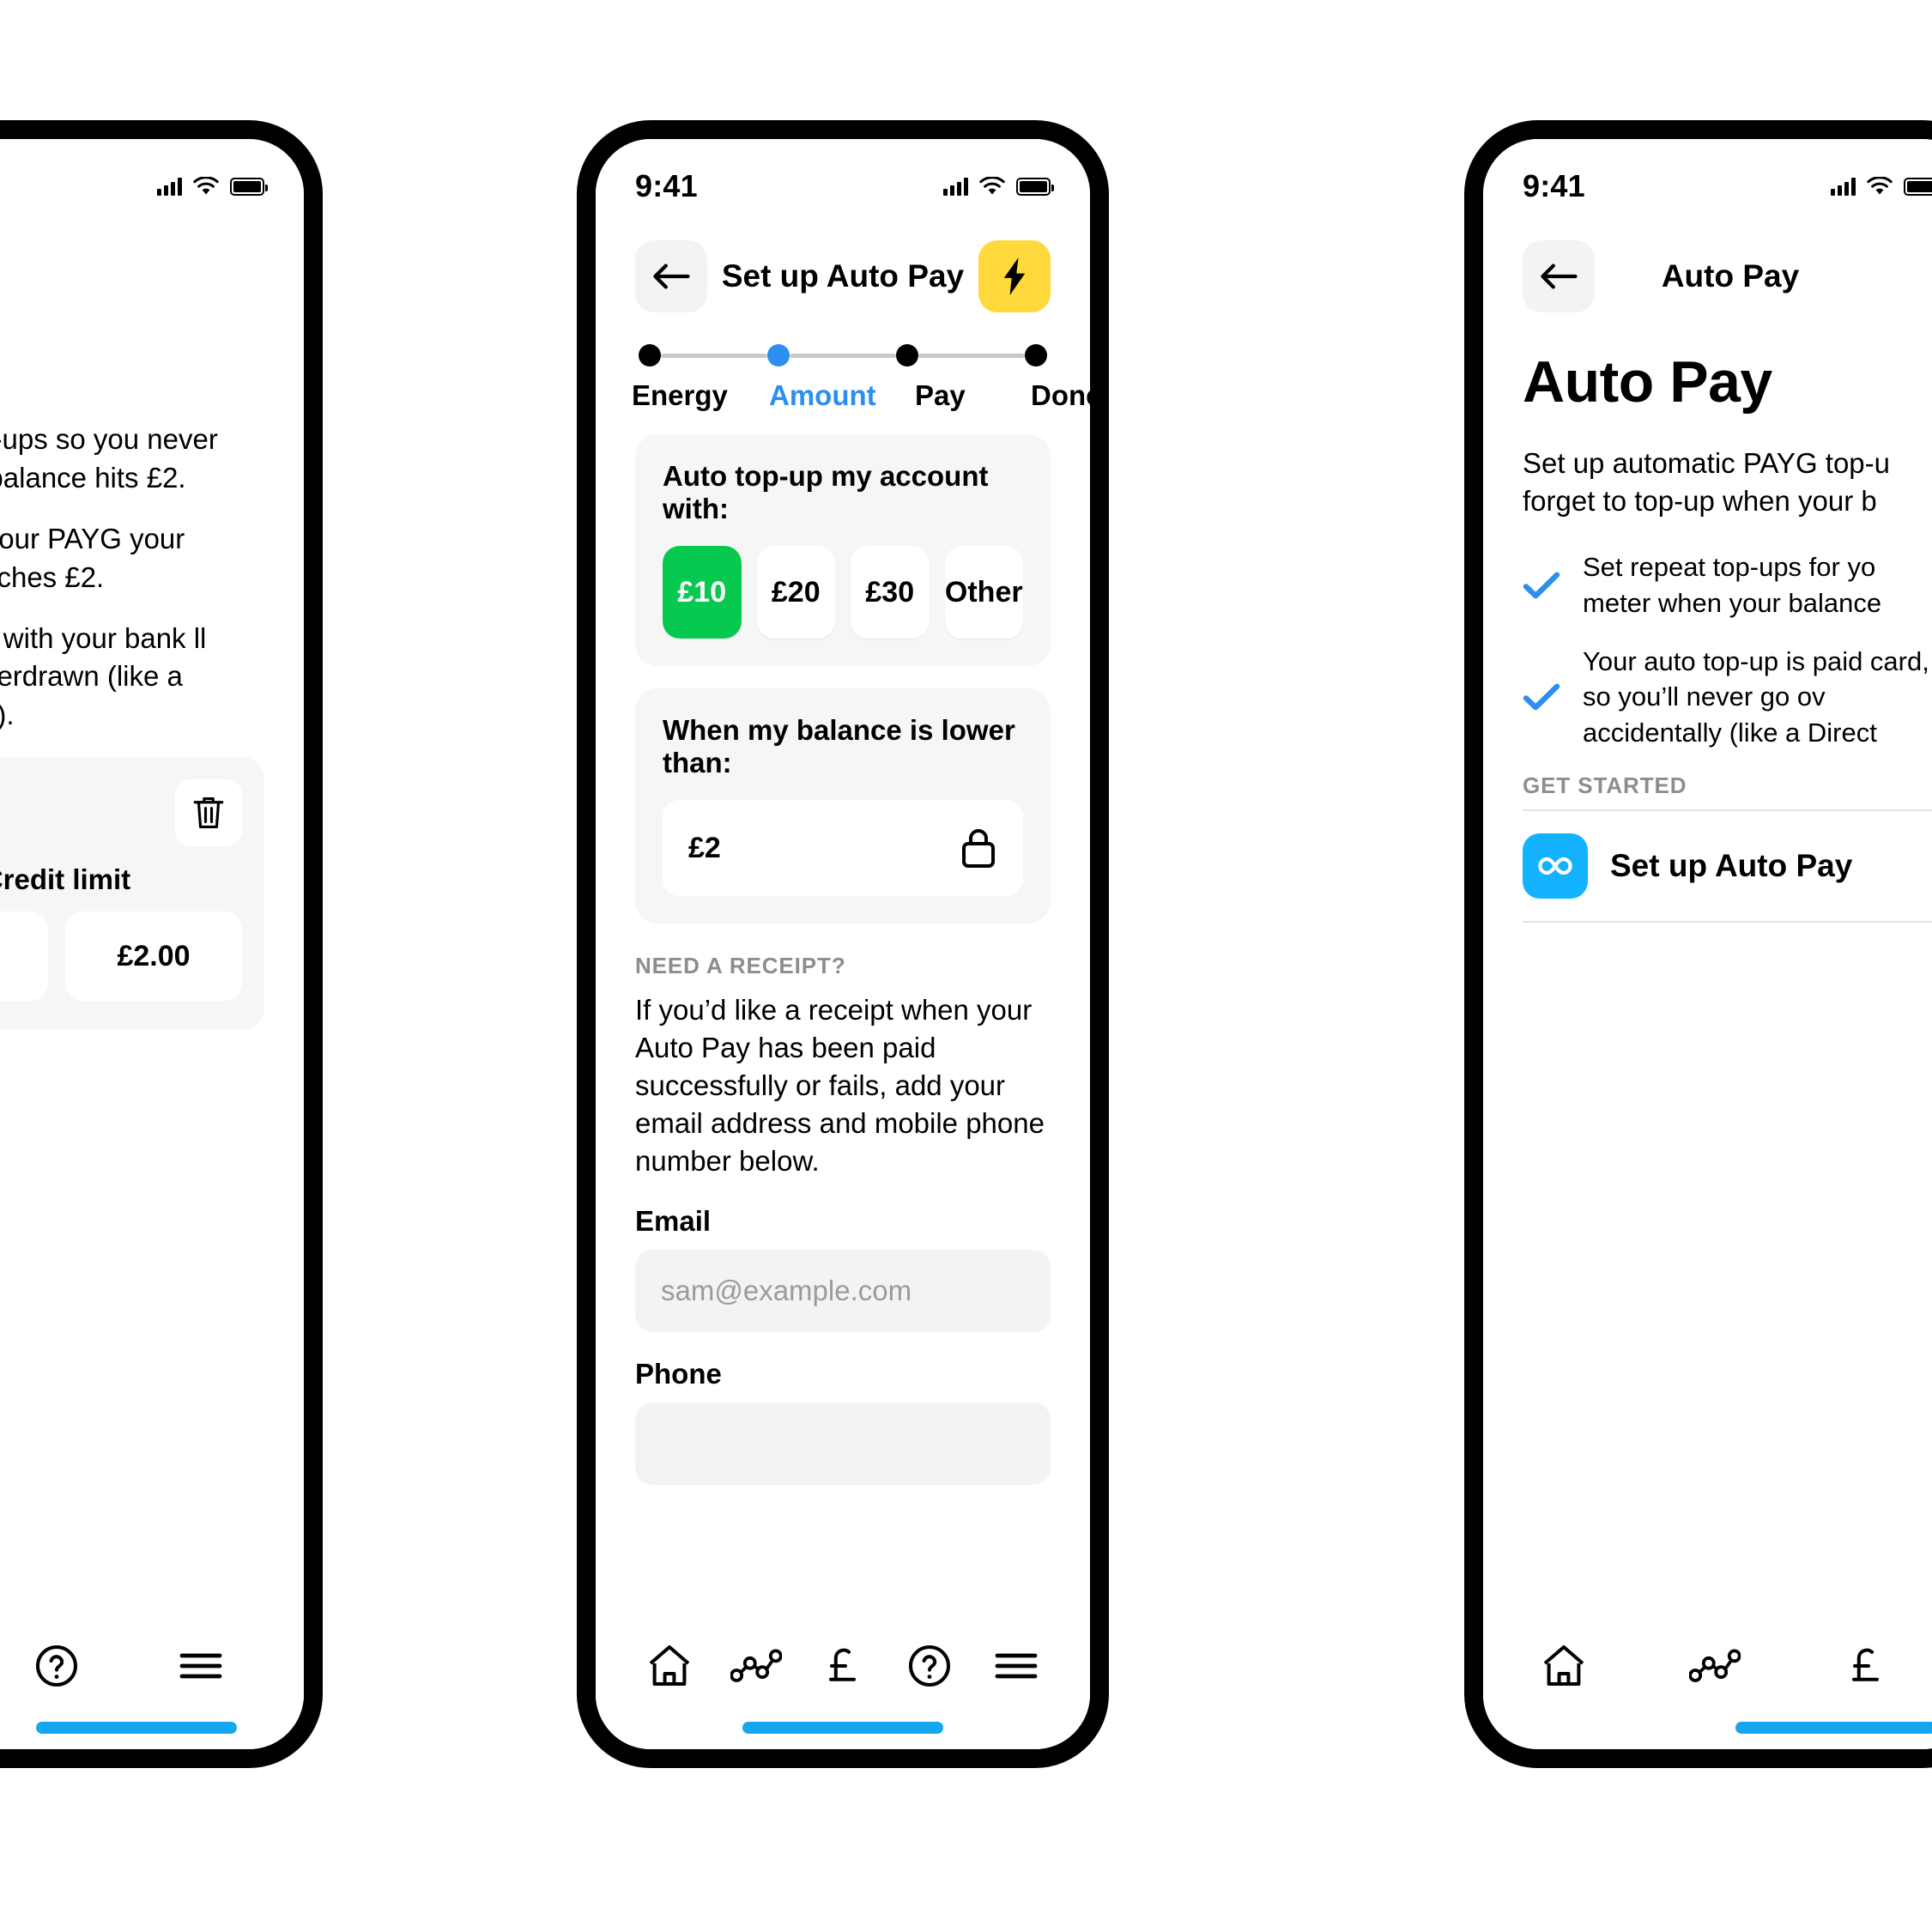 This screenshot has width=1932, height=1932. I want to click on phone-input, so click(843, 1444).